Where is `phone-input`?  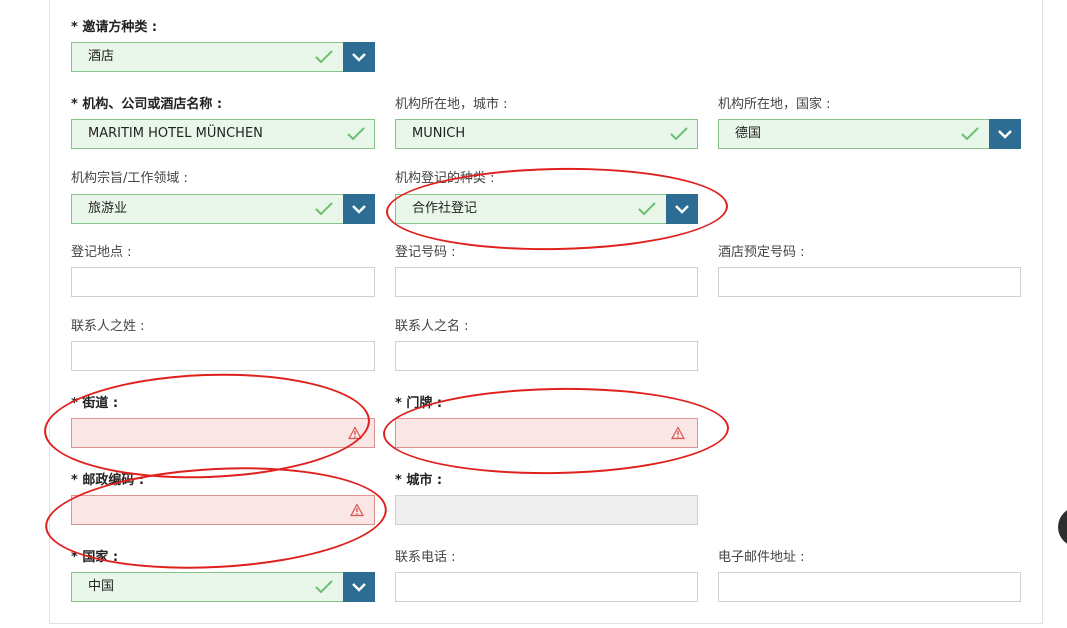
phone-input is located at coordinates (546, 587).